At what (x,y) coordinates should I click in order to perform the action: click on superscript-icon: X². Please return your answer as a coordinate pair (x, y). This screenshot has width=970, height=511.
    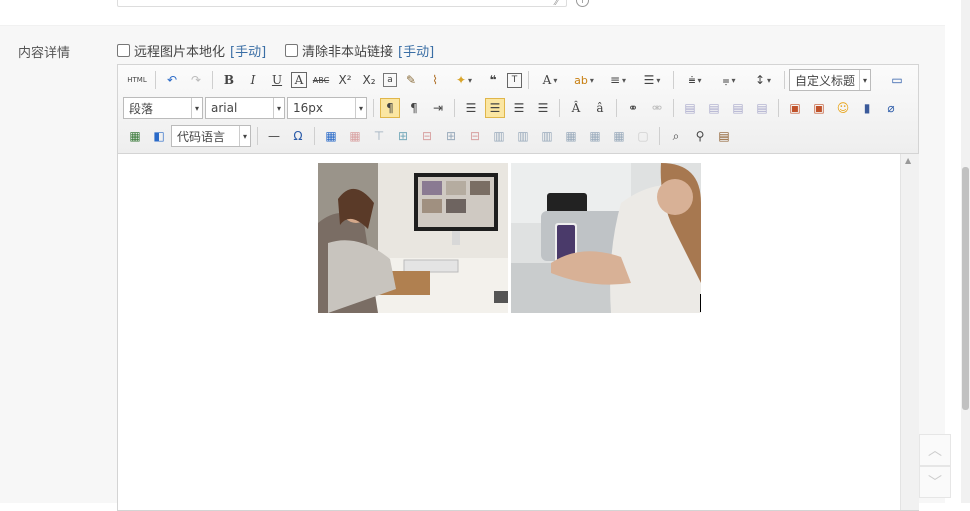
    Looking at the image, I should click on (345, 80).